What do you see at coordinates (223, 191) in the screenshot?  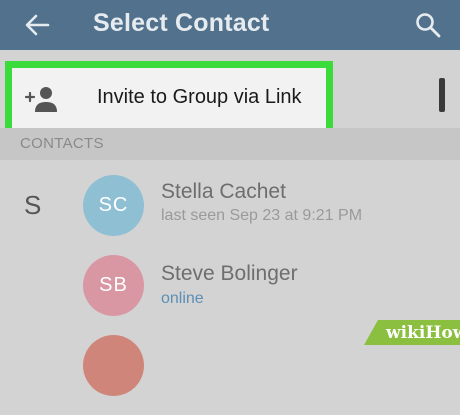 I see `contact-name: Stella Cachet` at bounding box center [223, 191].